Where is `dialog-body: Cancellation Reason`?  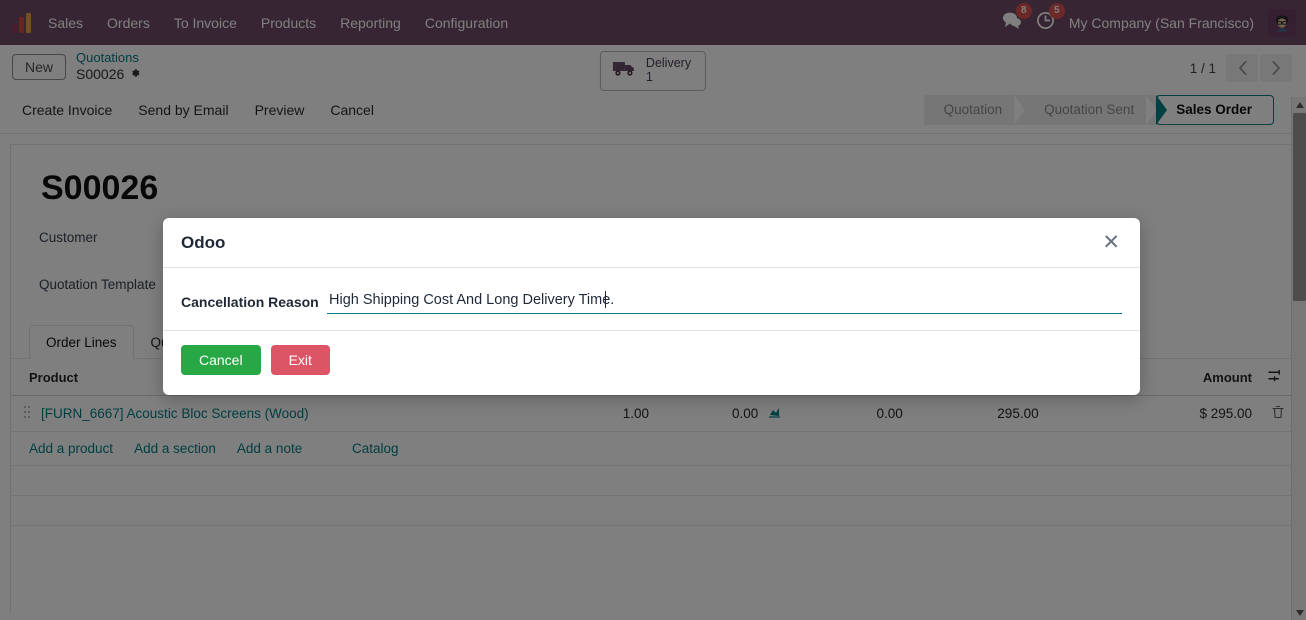
dialog-body: Cancellation Reason is located at coordinates (651, 299).